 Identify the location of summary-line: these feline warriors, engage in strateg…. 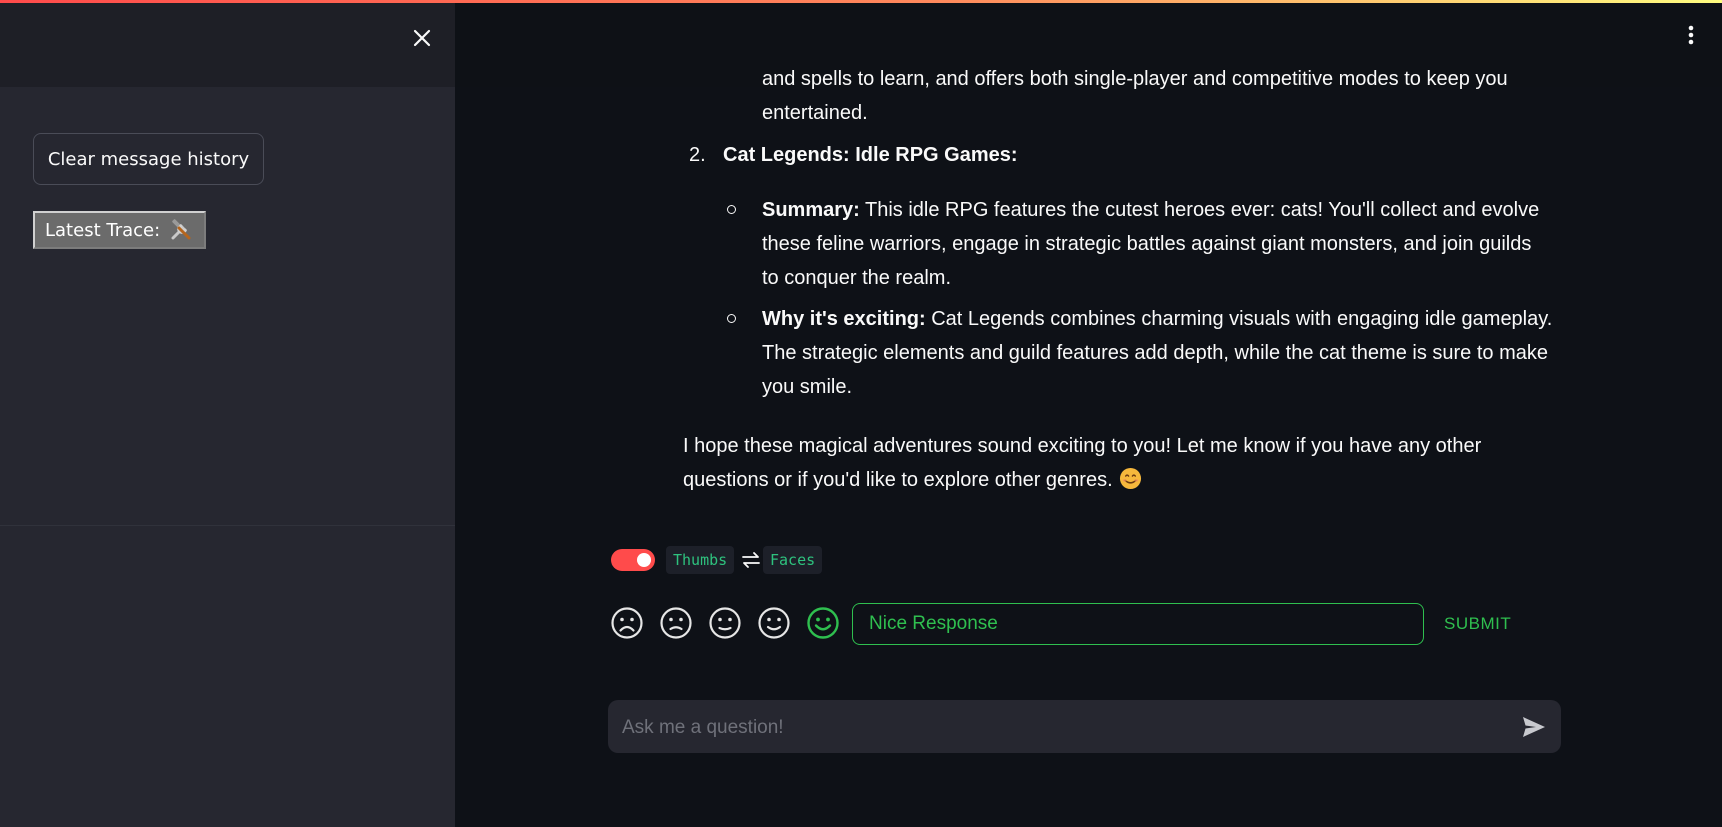
(1147, 244).